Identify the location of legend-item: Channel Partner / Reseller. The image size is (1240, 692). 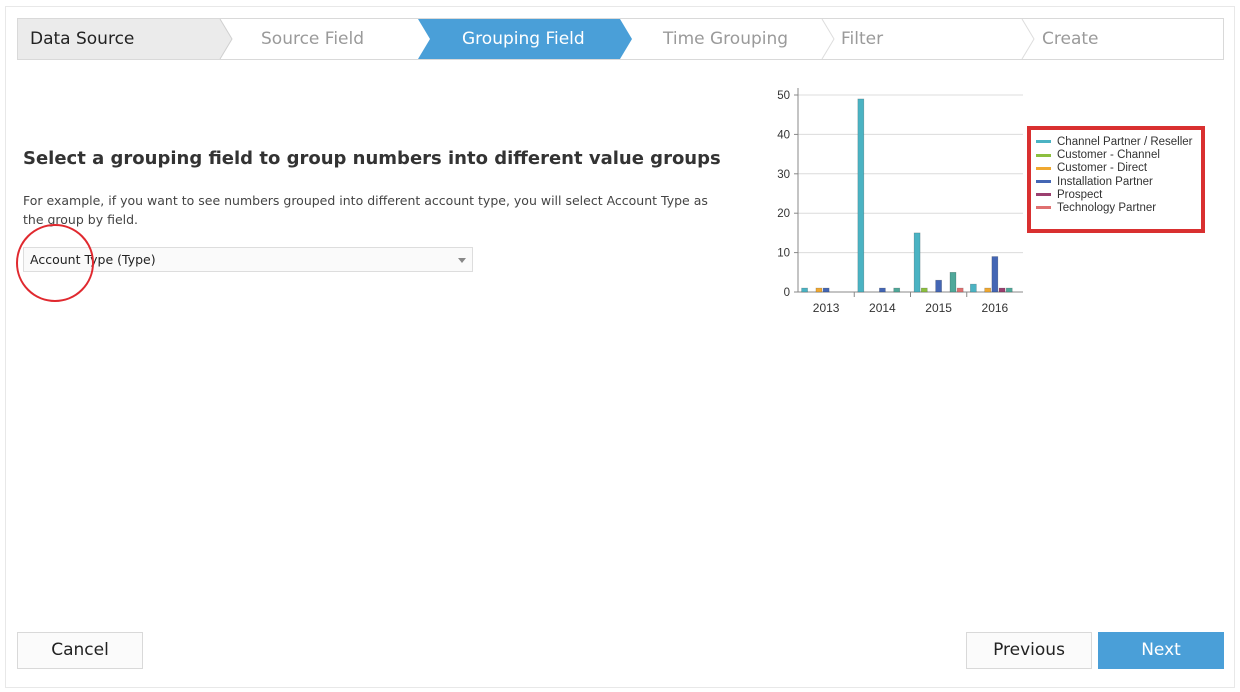
(1114, 142).